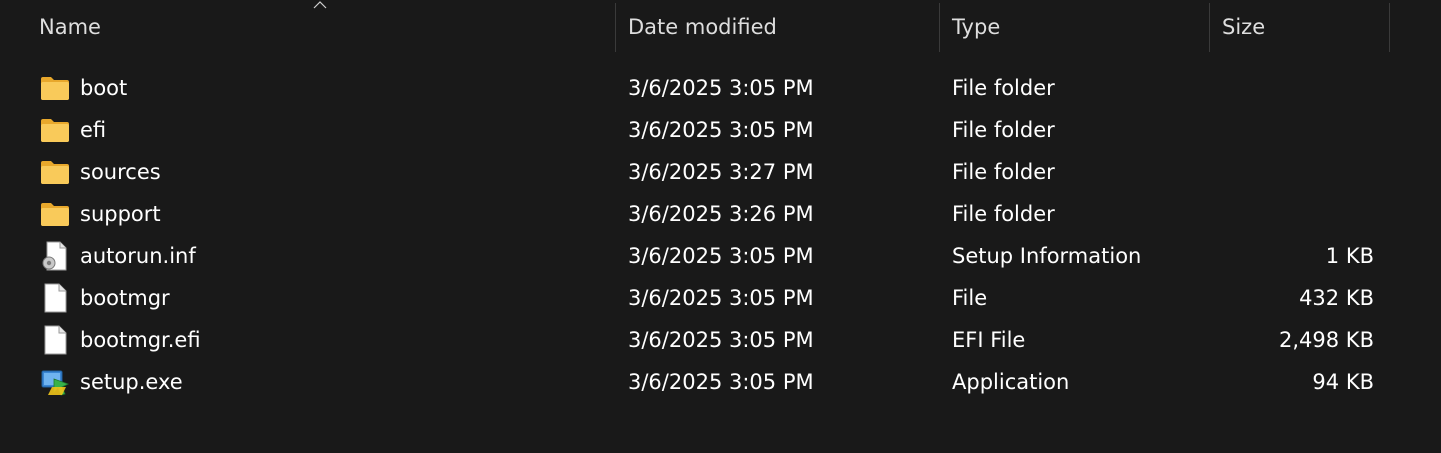 The height and width of the screenshot is (453, 1441). What do you see at coordinates (138, 256) in the screenshot?
I see `file-name: autorun.inf` at bounding box center [138, 256].